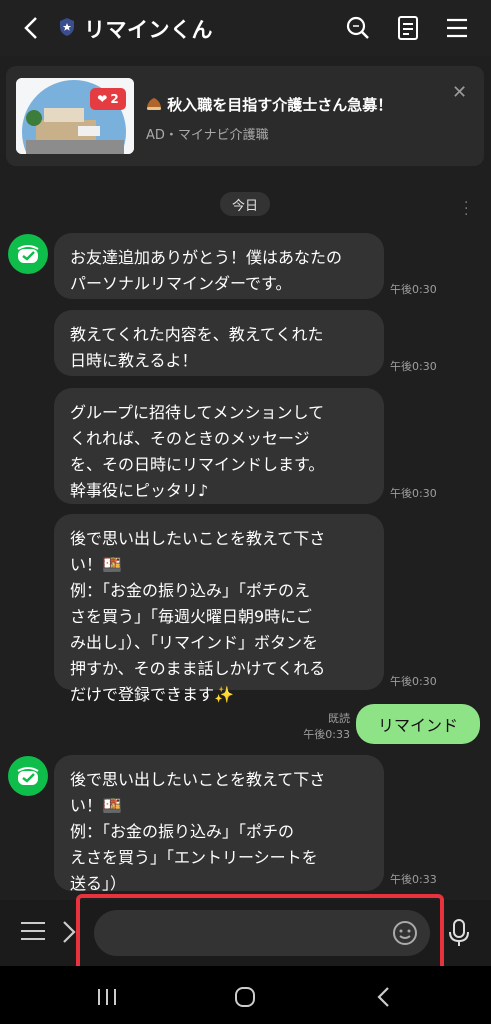 This screenshot has width=491, height=1024. I want to click on chat-title-group: リマインくん, so click(135, 29).